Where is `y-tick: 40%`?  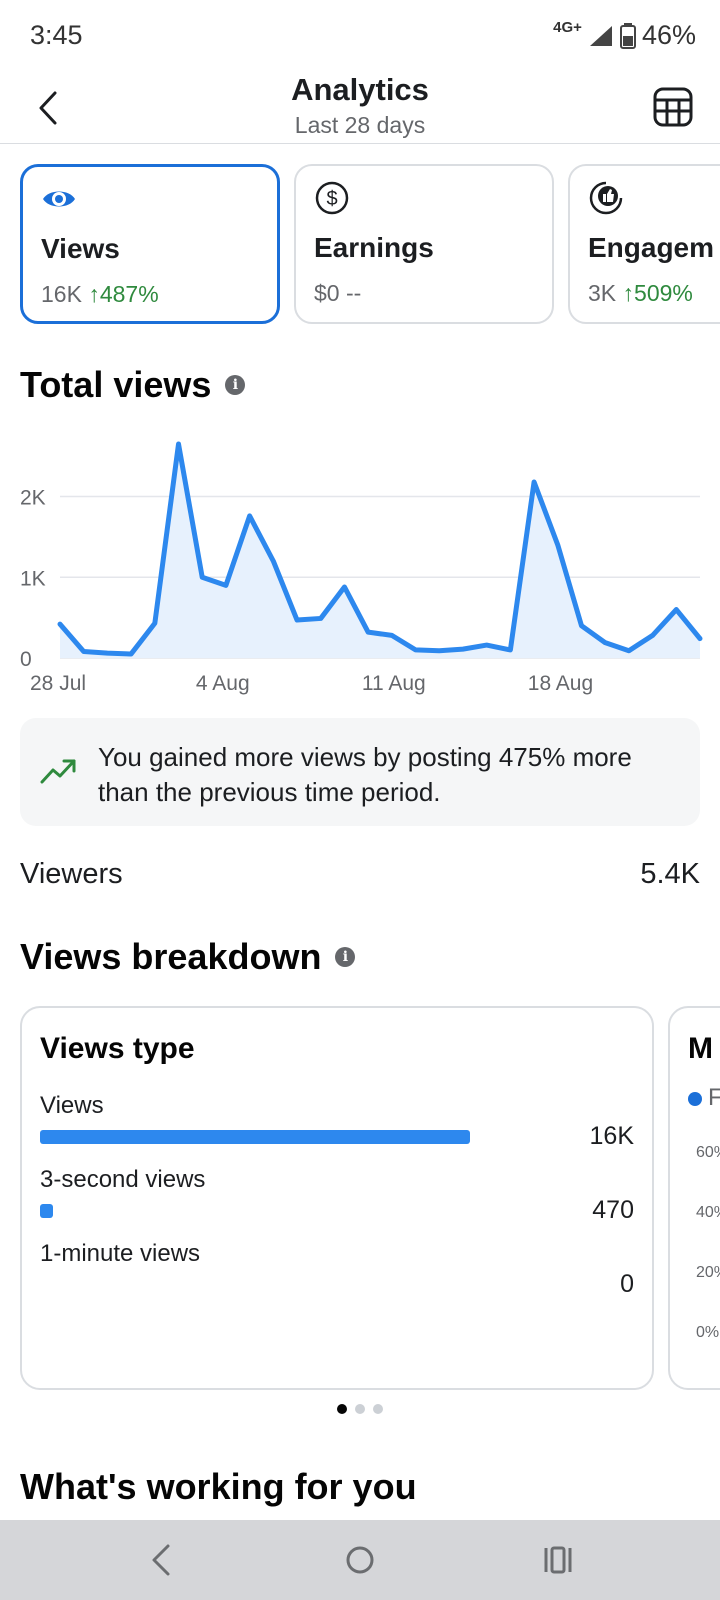
y-tick: 40% is located at coordinates (708, 1212).